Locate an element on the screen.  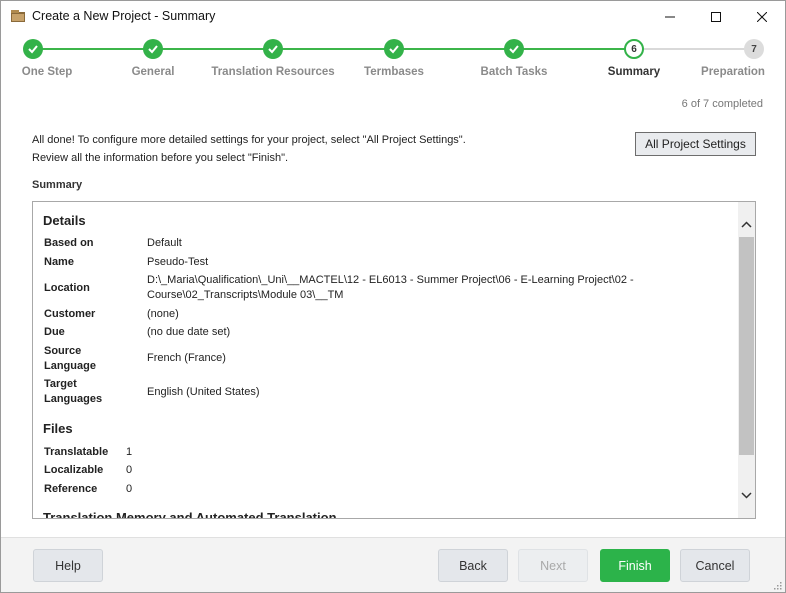
chevron-down-icon is located at coordinates (746, 495).